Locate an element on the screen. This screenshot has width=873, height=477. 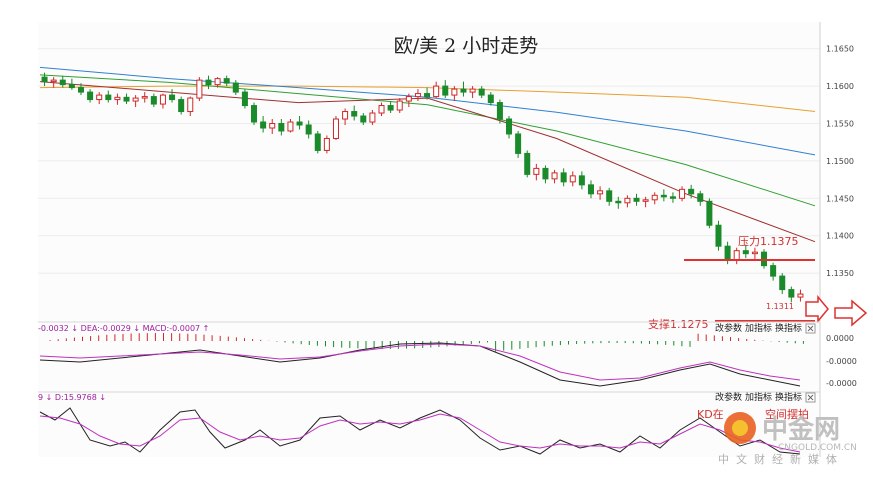
price-tick-label: 1.1450 is located at coordinates (840, 198).